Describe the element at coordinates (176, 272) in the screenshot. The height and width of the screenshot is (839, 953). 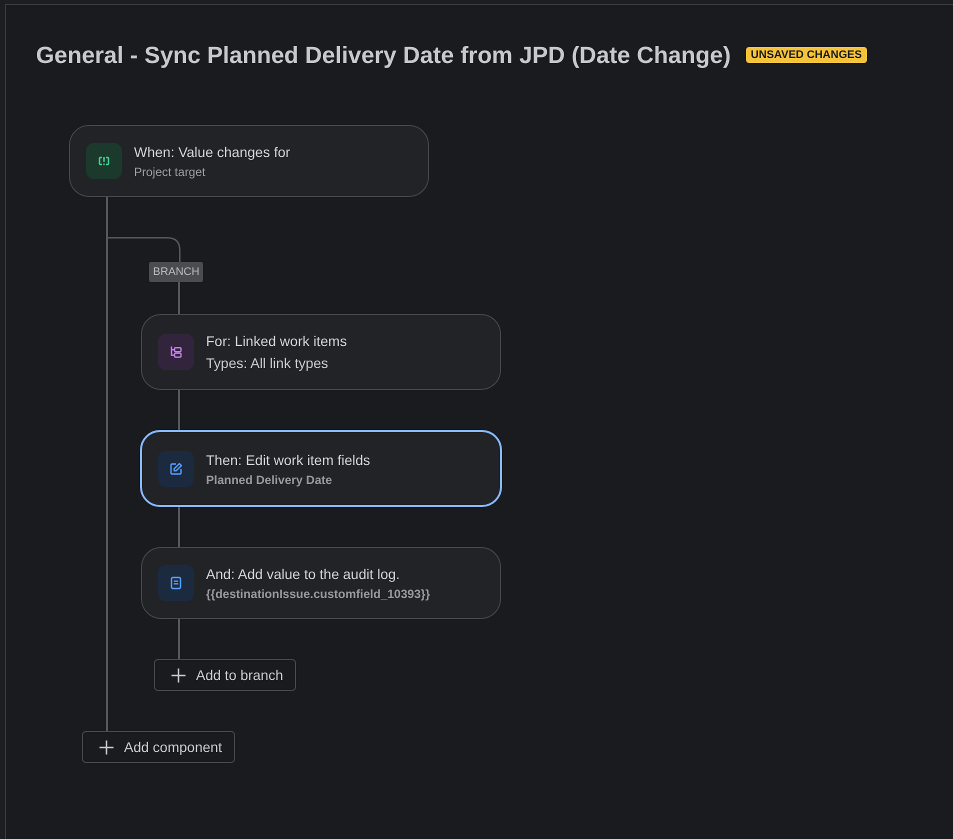
I see `branch-label: BRANCH` at that location.